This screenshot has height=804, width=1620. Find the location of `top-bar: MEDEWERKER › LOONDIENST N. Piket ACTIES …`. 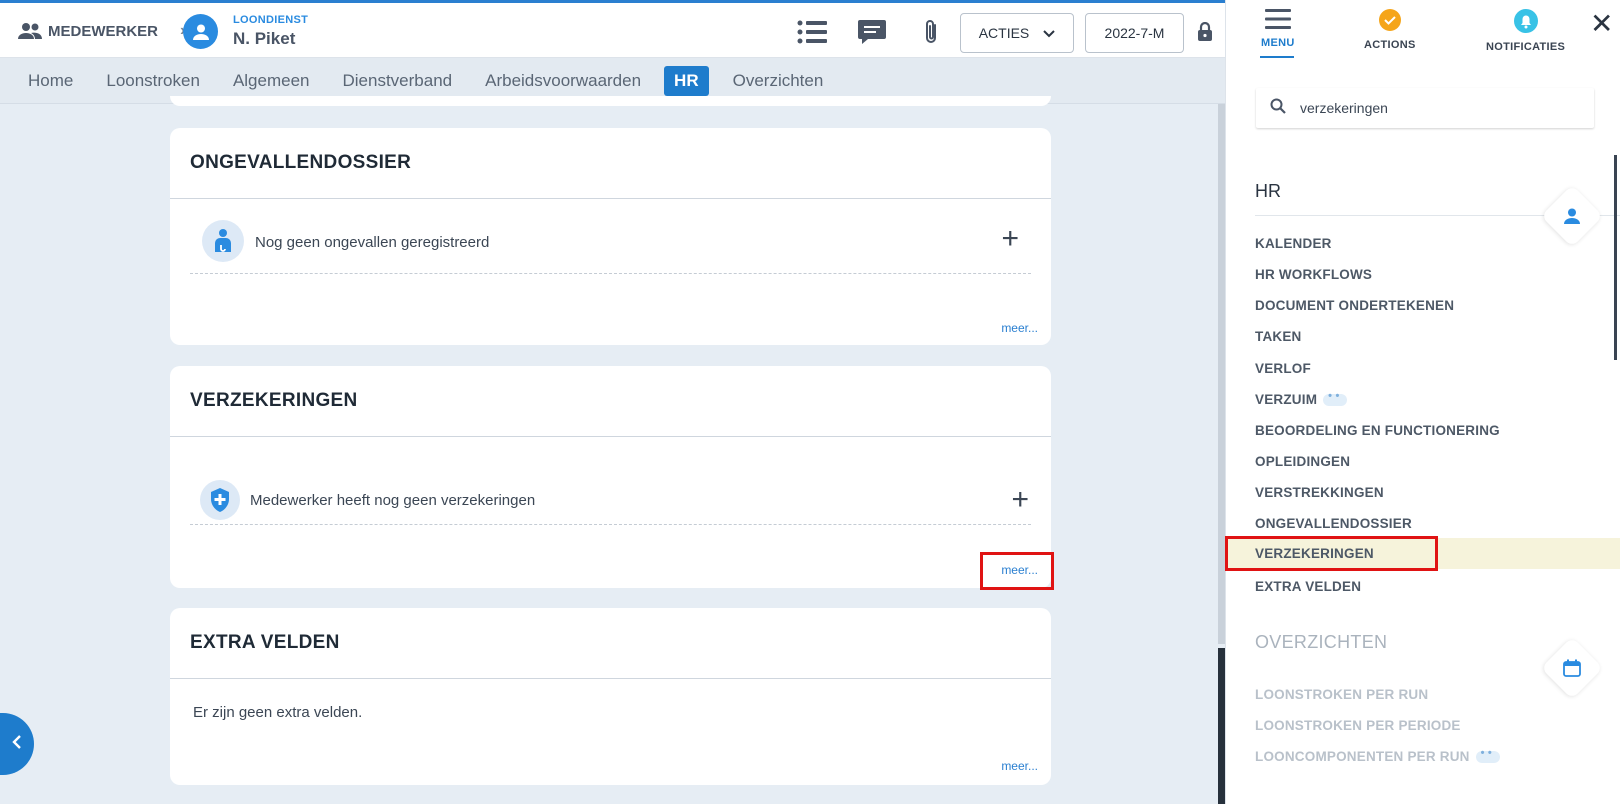

top-bar: MEDEWERKER › LOONDIENST N. Piket ACTIES … is located at coordinates (612, 29).